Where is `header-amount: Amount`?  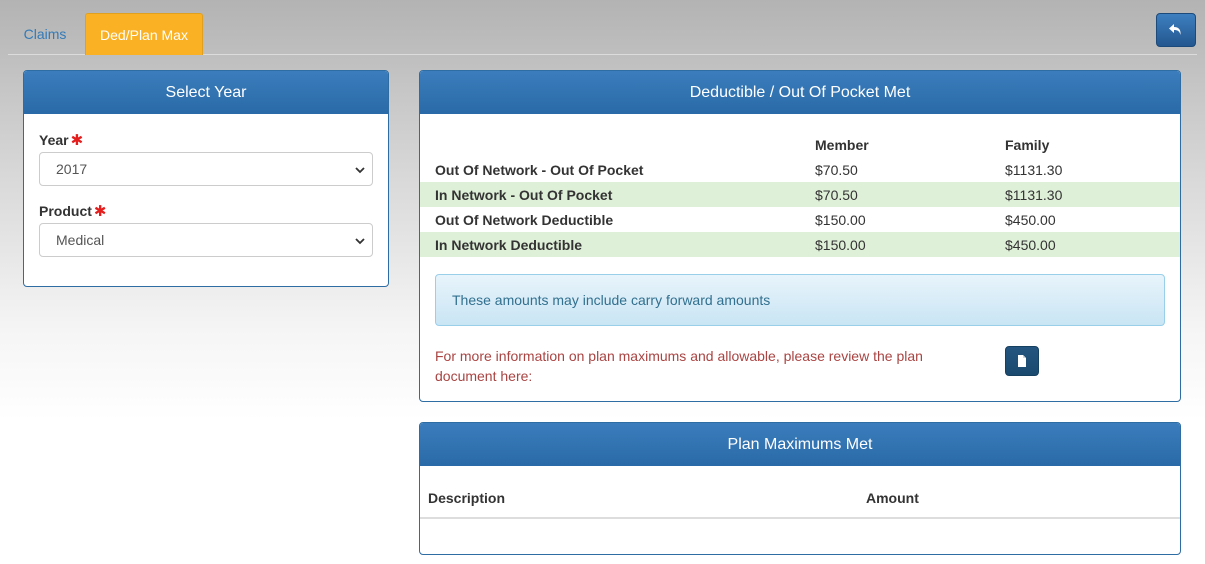 header-amount: Amount is located at coordinates (892, 498).